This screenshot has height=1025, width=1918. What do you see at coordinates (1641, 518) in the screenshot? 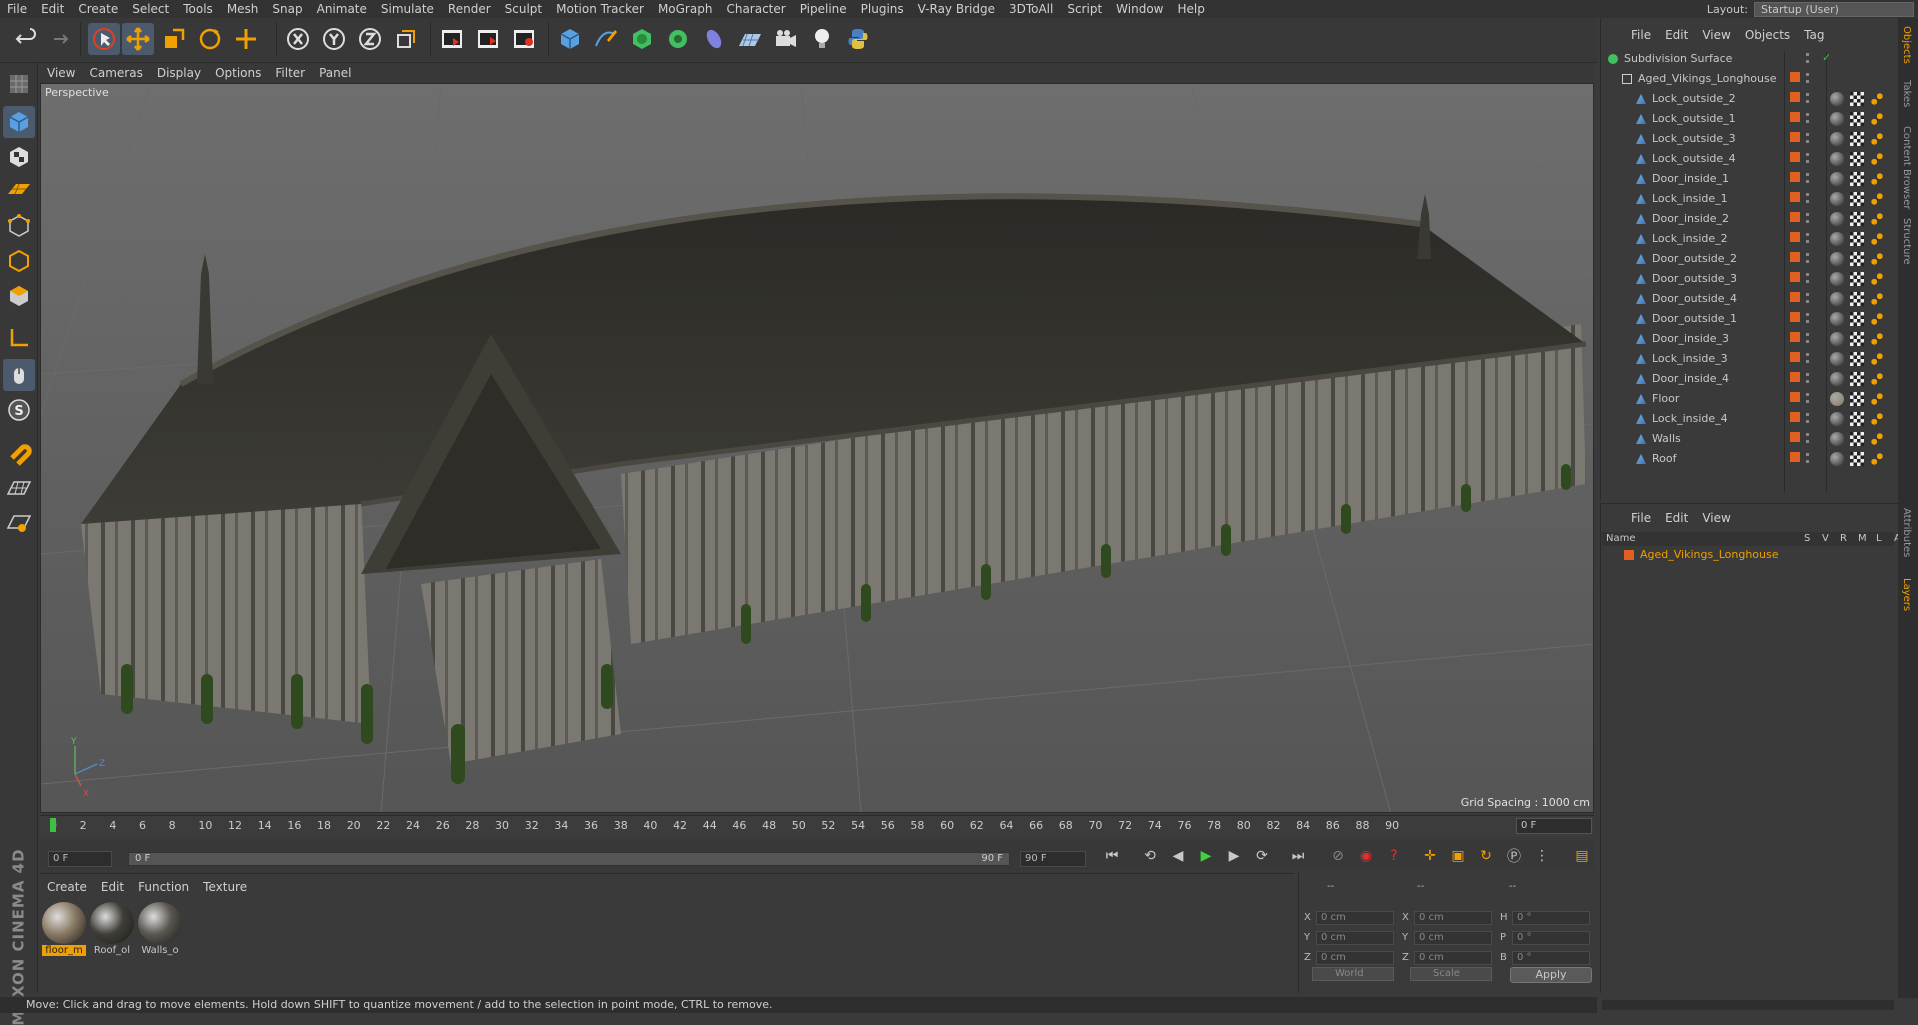
I see `layer-menu-file: File` at bounding box center [1641, 518].